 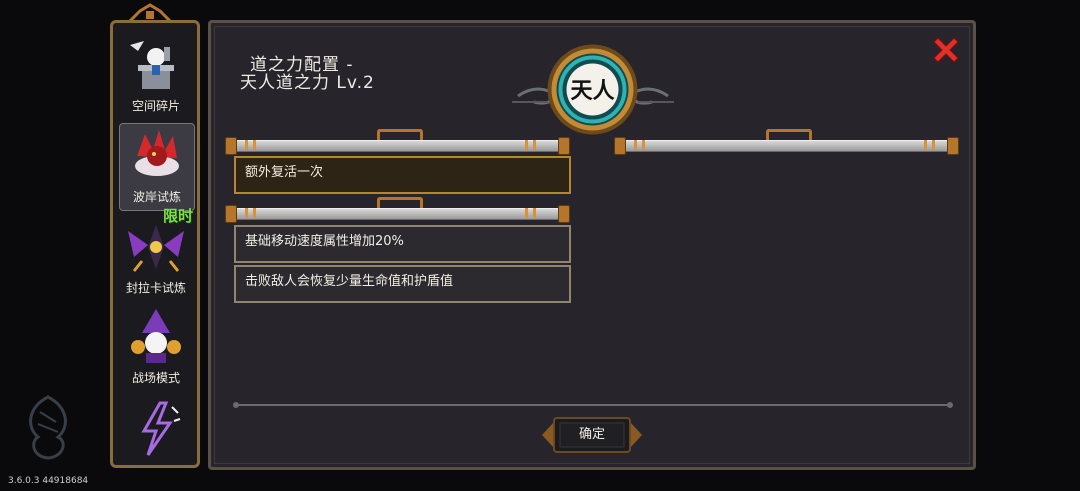 What do you see at coordinates (152, 65) in the screenshot?
I see `space-fragment-icon` at bounding box center [152, 65].